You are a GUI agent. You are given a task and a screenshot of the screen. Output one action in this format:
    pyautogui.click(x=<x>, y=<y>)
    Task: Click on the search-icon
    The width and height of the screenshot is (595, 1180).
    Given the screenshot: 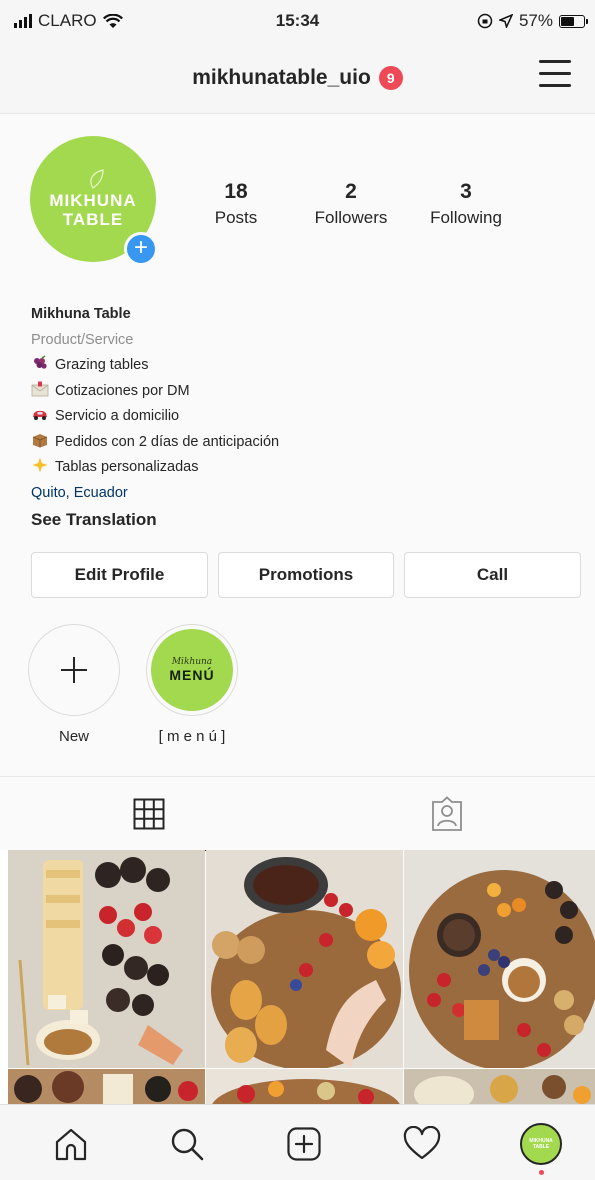 What is the action you would take?
    pyautogui.click(x=187, y=1144)
    